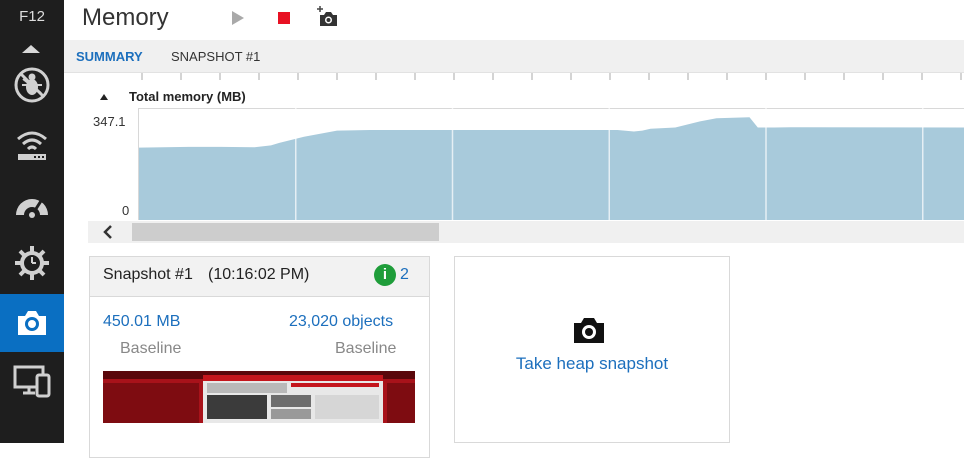 The image size is (964, 458). Describe the element at coordinates (109, 56) in the screenshot. I see `tab-summary: SUMMARY` at that location.